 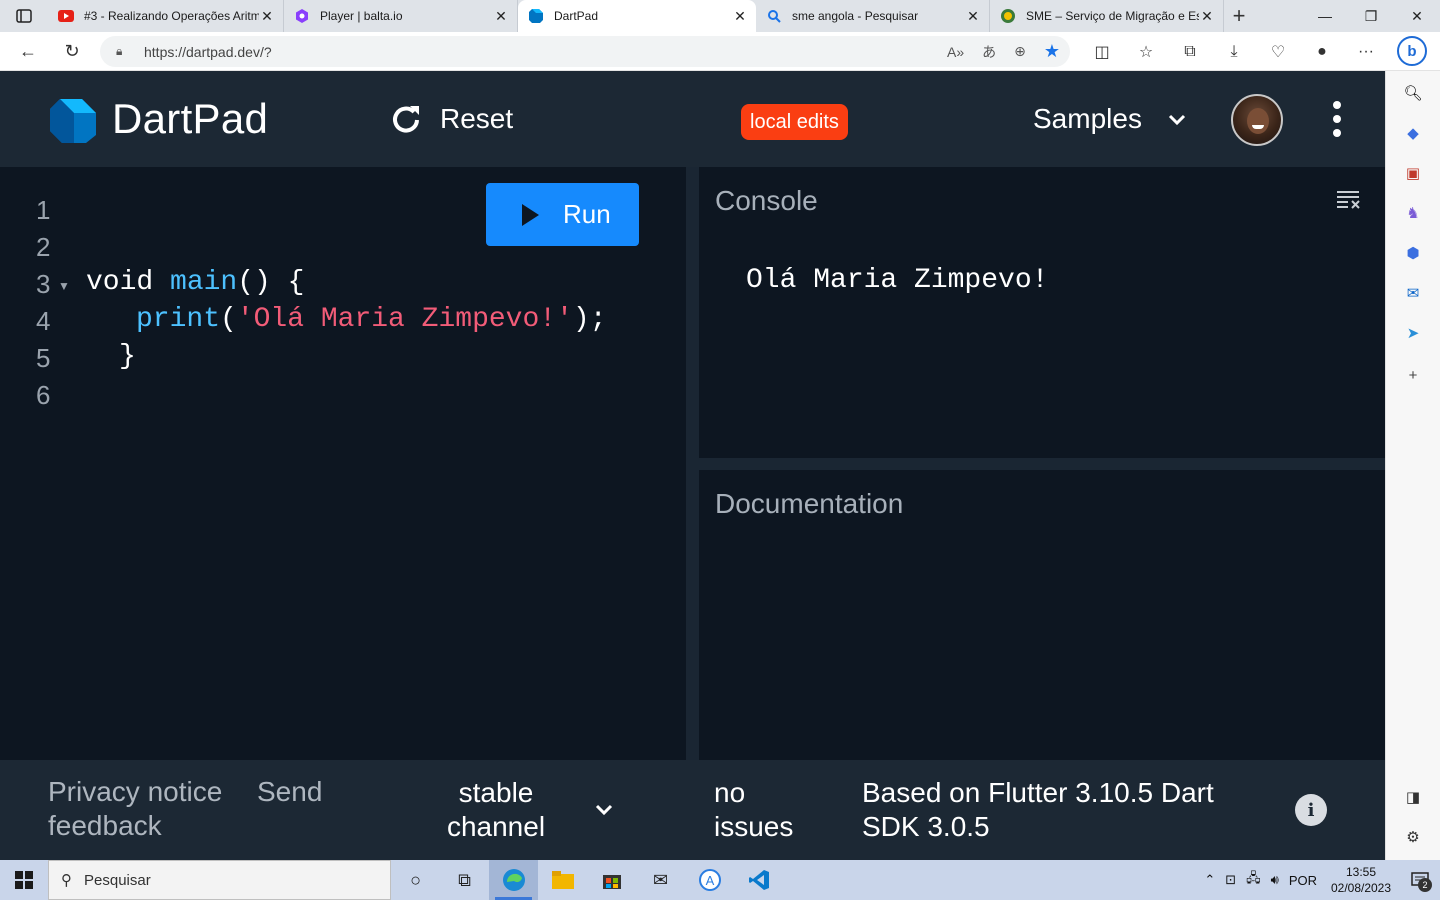 I want to click on bing-copilot-icon: b, so click(x=1412, y=51).